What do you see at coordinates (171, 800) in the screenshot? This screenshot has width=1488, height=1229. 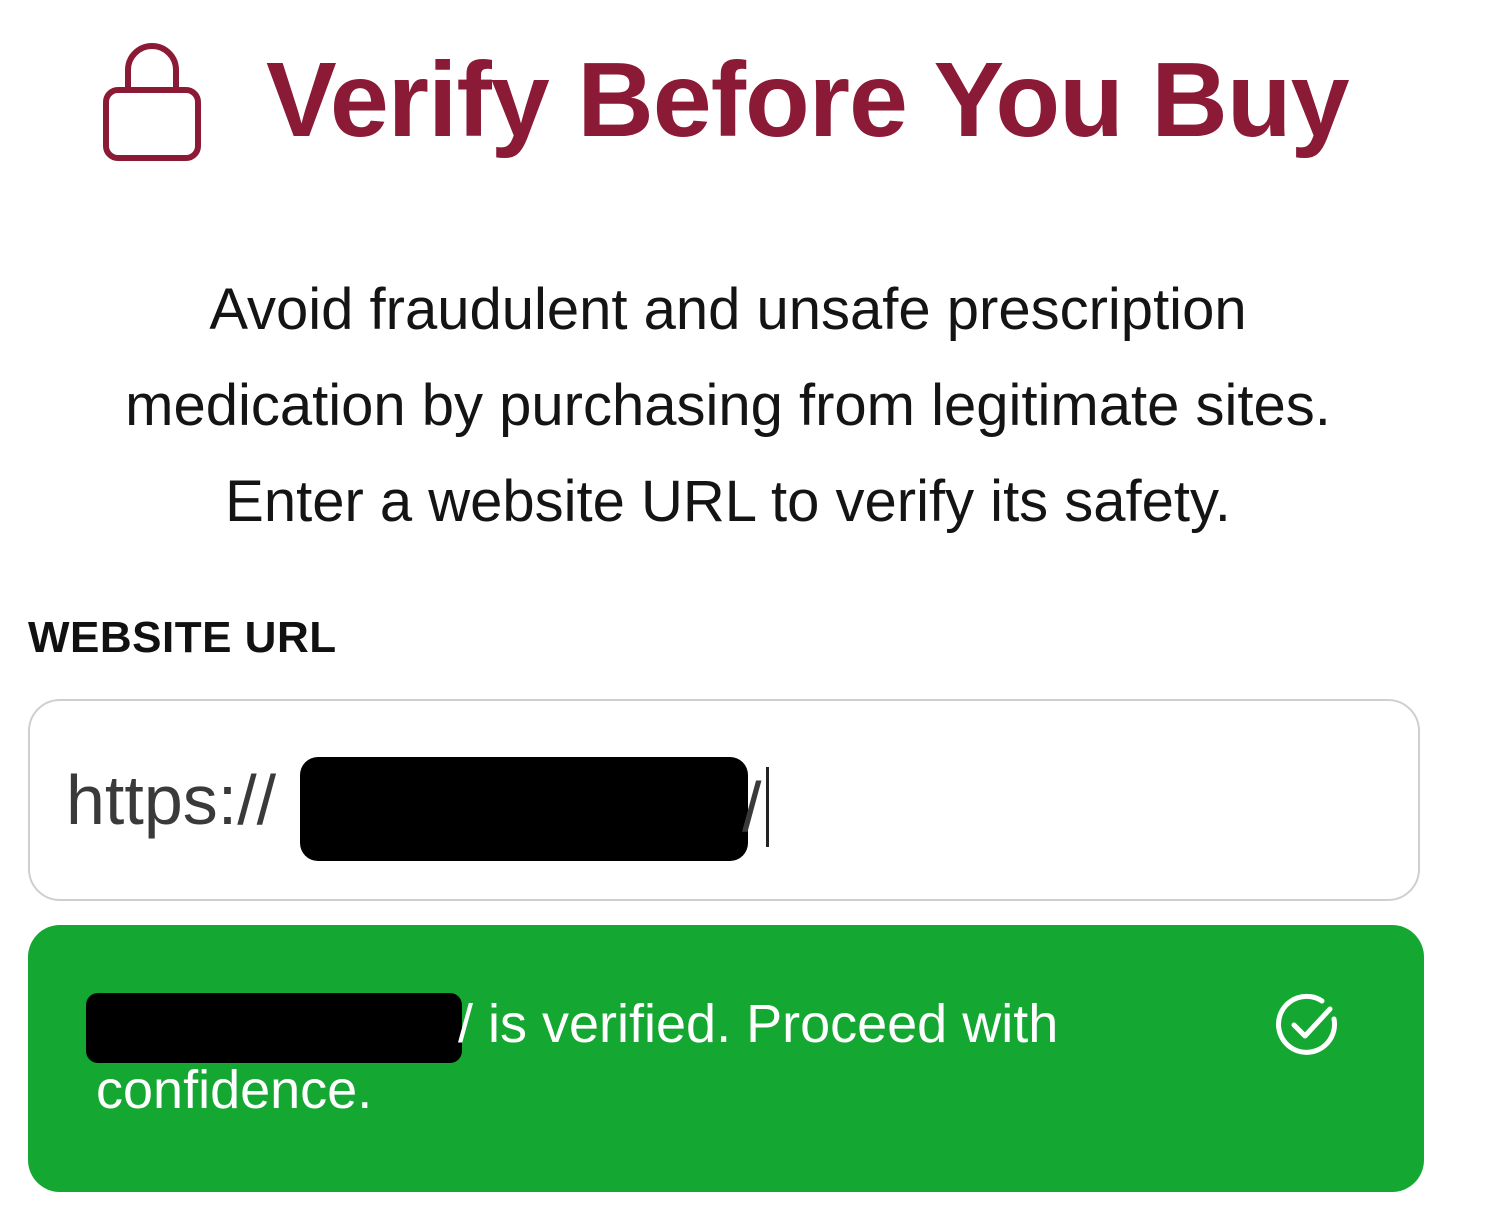 I see `url-input-value: https://` at bounding box center [171, 800].